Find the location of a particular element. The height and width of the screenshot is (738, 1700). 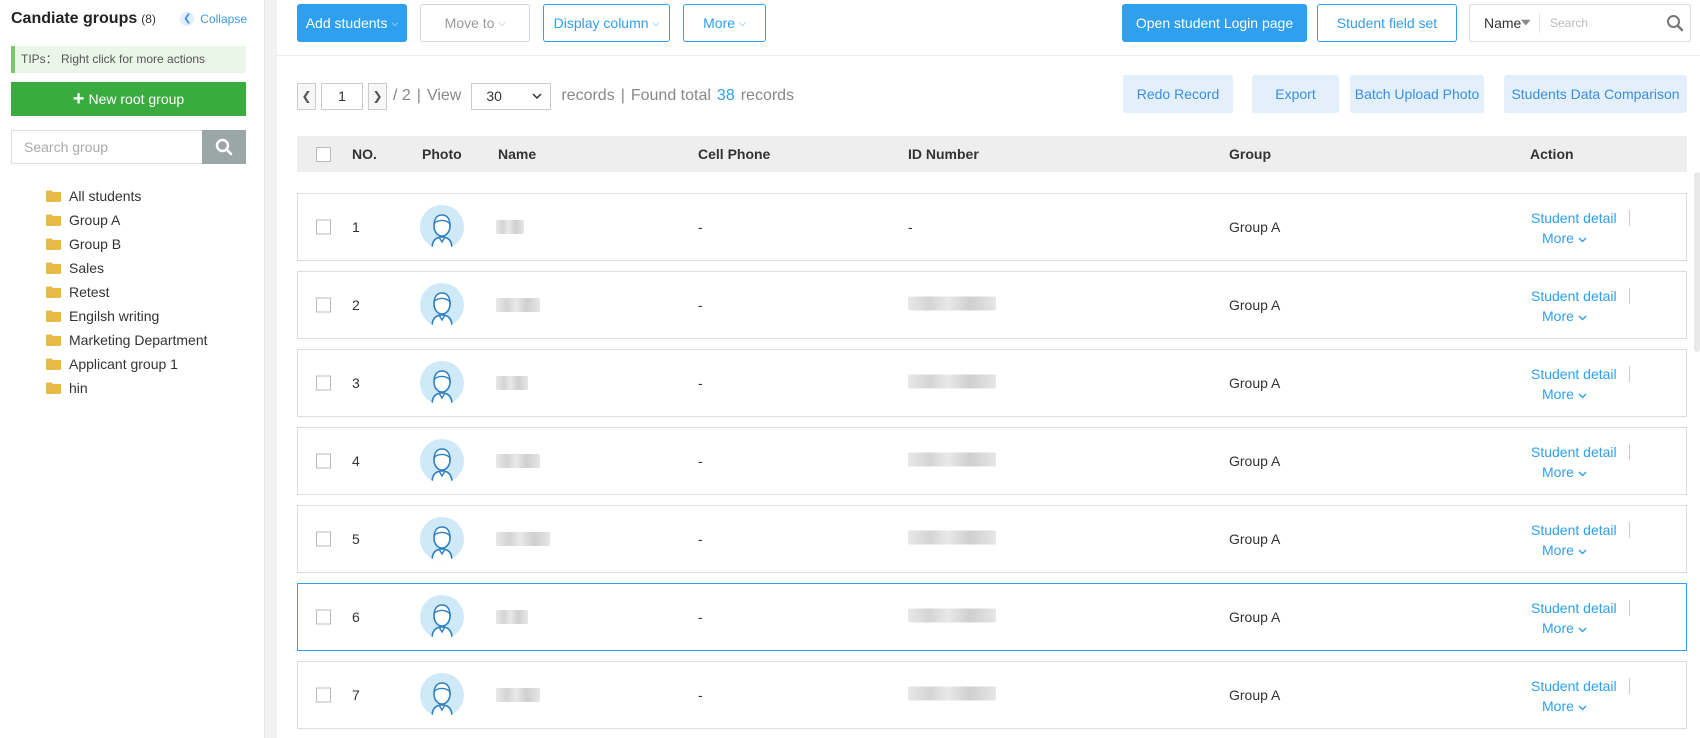

table-row: 4 - Group A Student detail More is located at coordinates (992, 461).